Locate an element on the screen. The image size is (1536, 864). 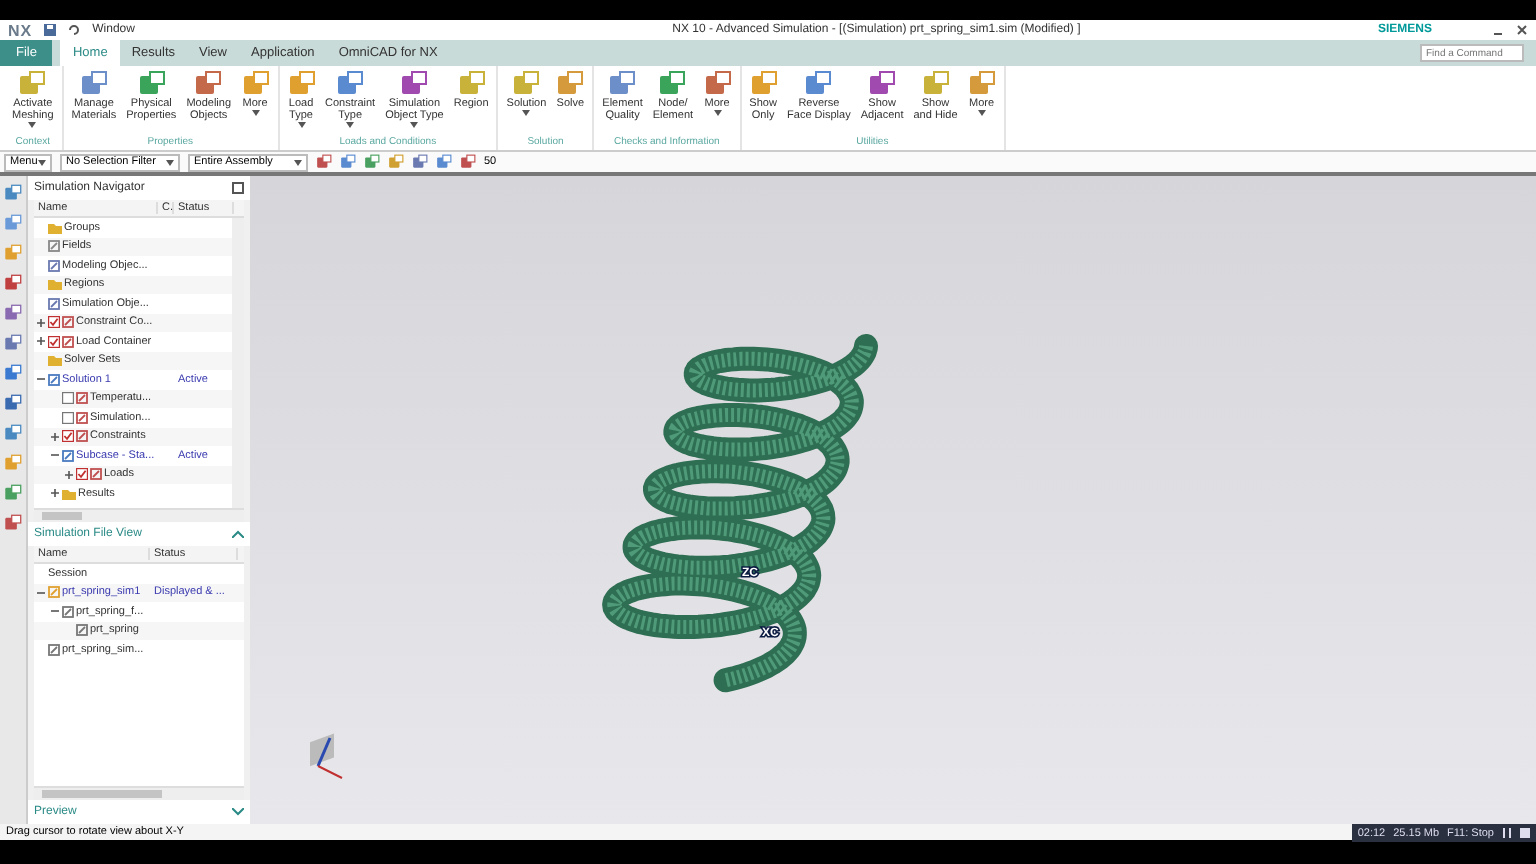
pause-icon is located at coordinates (1507, 833).